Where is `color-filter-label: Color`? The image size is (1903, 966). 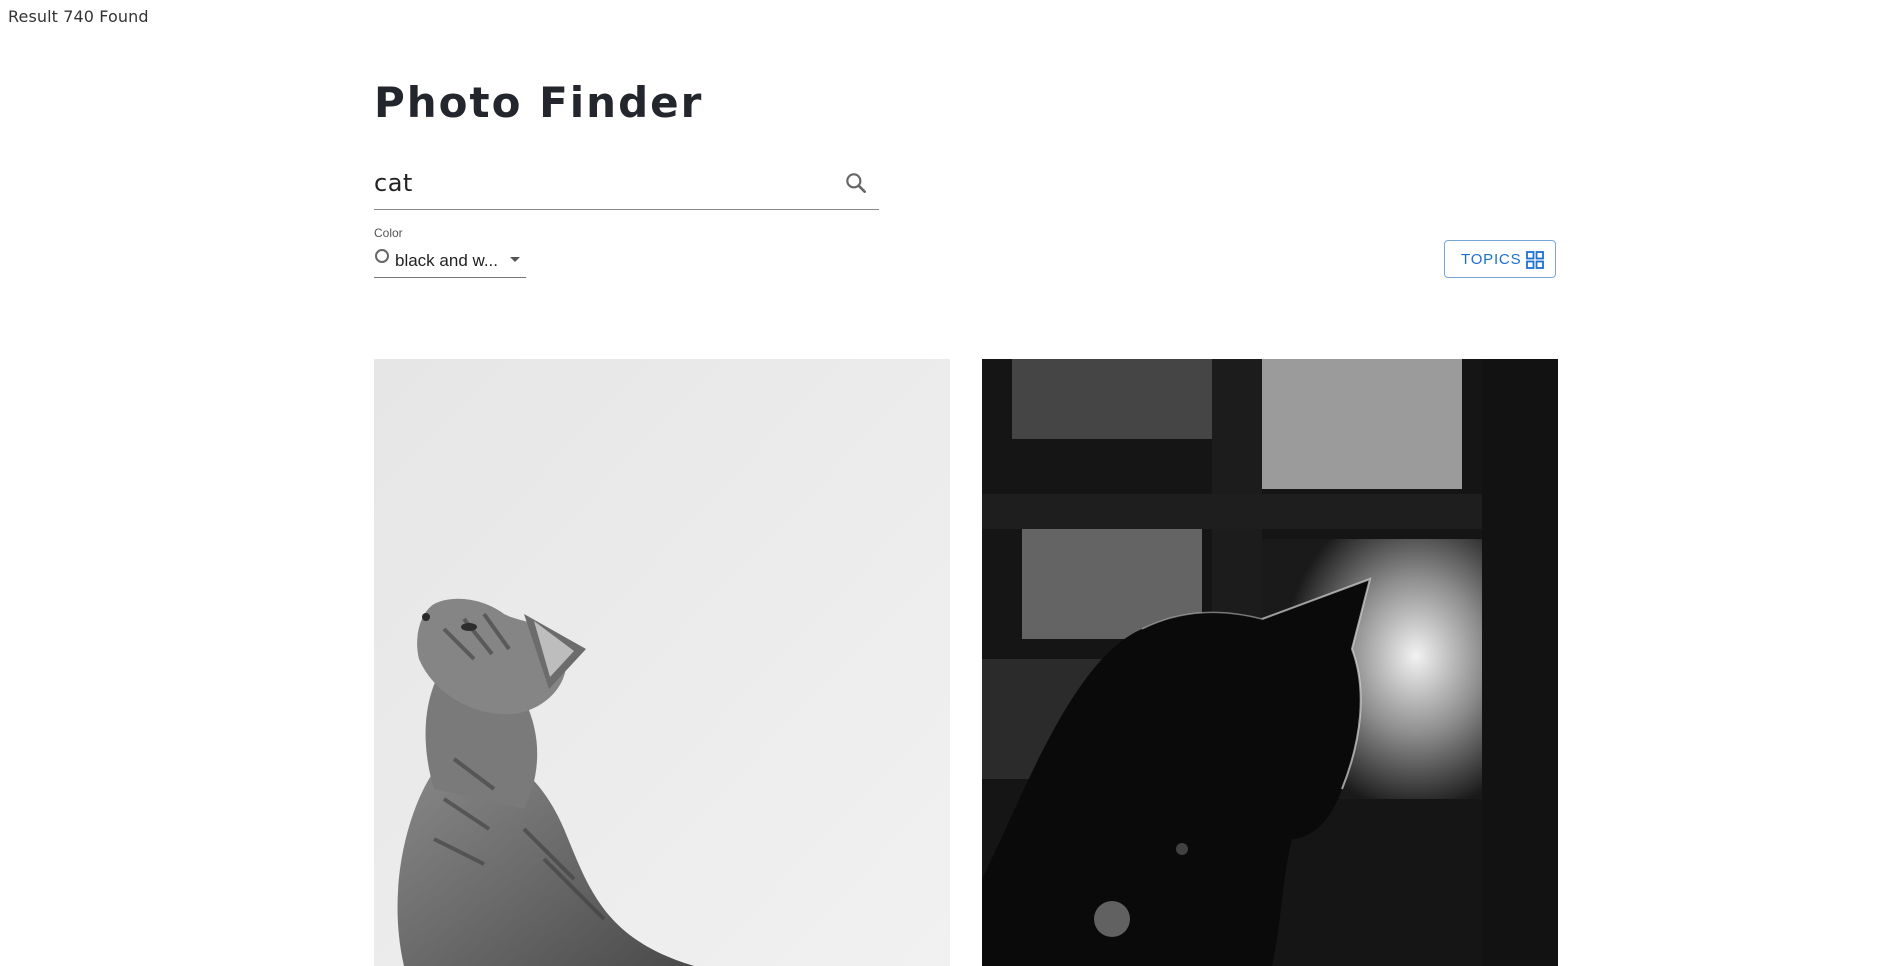 color-filter-label: Color is located at coordinates (388, 233).